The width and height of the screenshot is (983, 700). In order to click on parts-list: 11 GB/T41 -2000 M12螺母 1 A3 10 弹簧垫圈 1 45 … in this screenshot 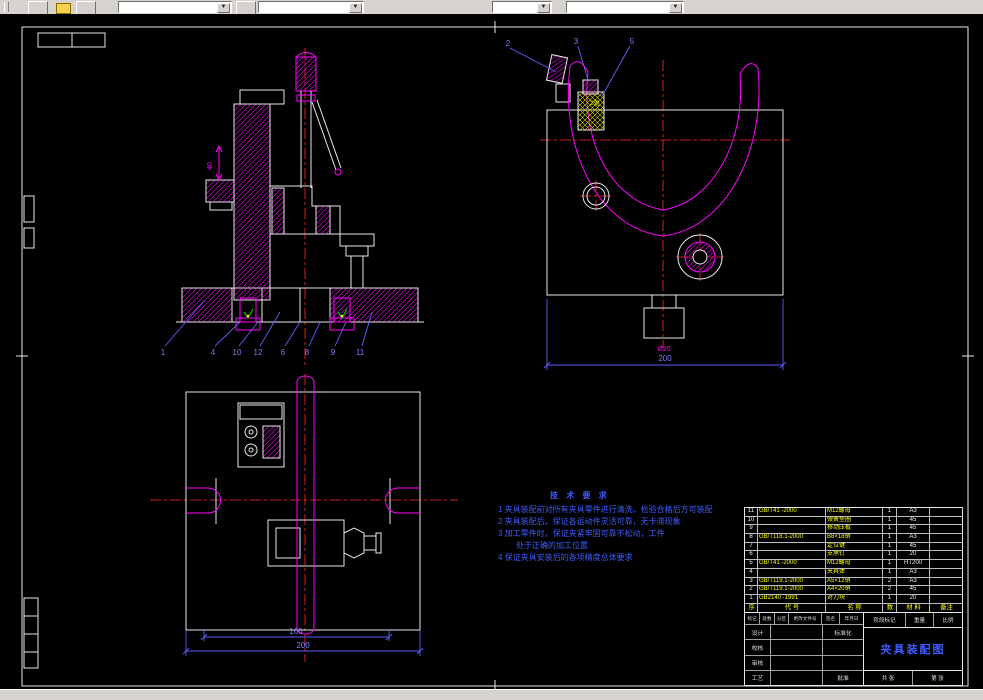, I will do `click(853, 560)`.